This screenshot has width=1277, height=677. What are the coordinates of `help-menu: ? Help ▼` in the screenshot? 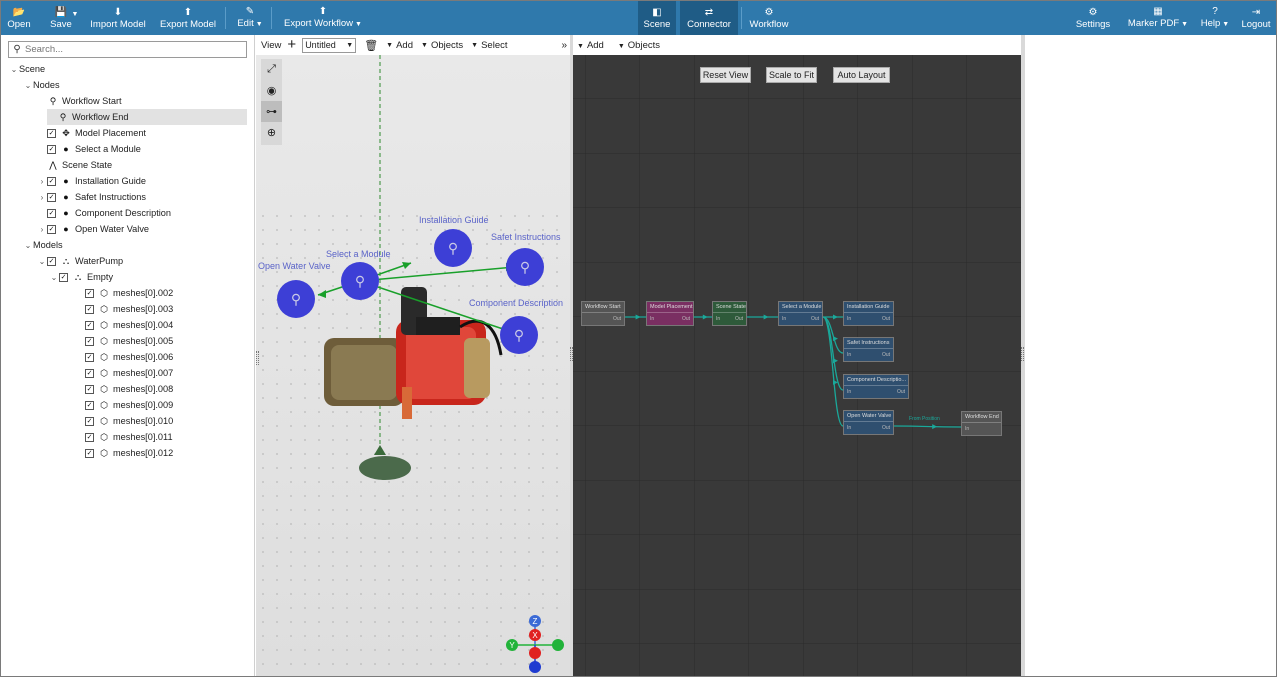 It's located at (1215, 18).